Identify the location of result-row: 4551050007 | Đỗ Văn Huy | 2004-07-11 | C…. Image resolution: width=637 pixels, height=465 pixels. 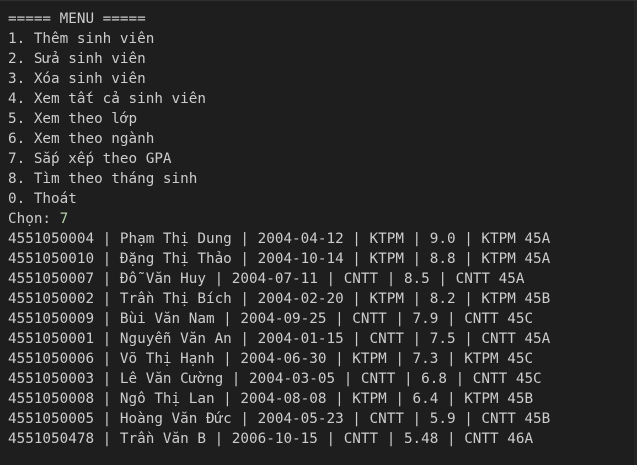
(266, 279).